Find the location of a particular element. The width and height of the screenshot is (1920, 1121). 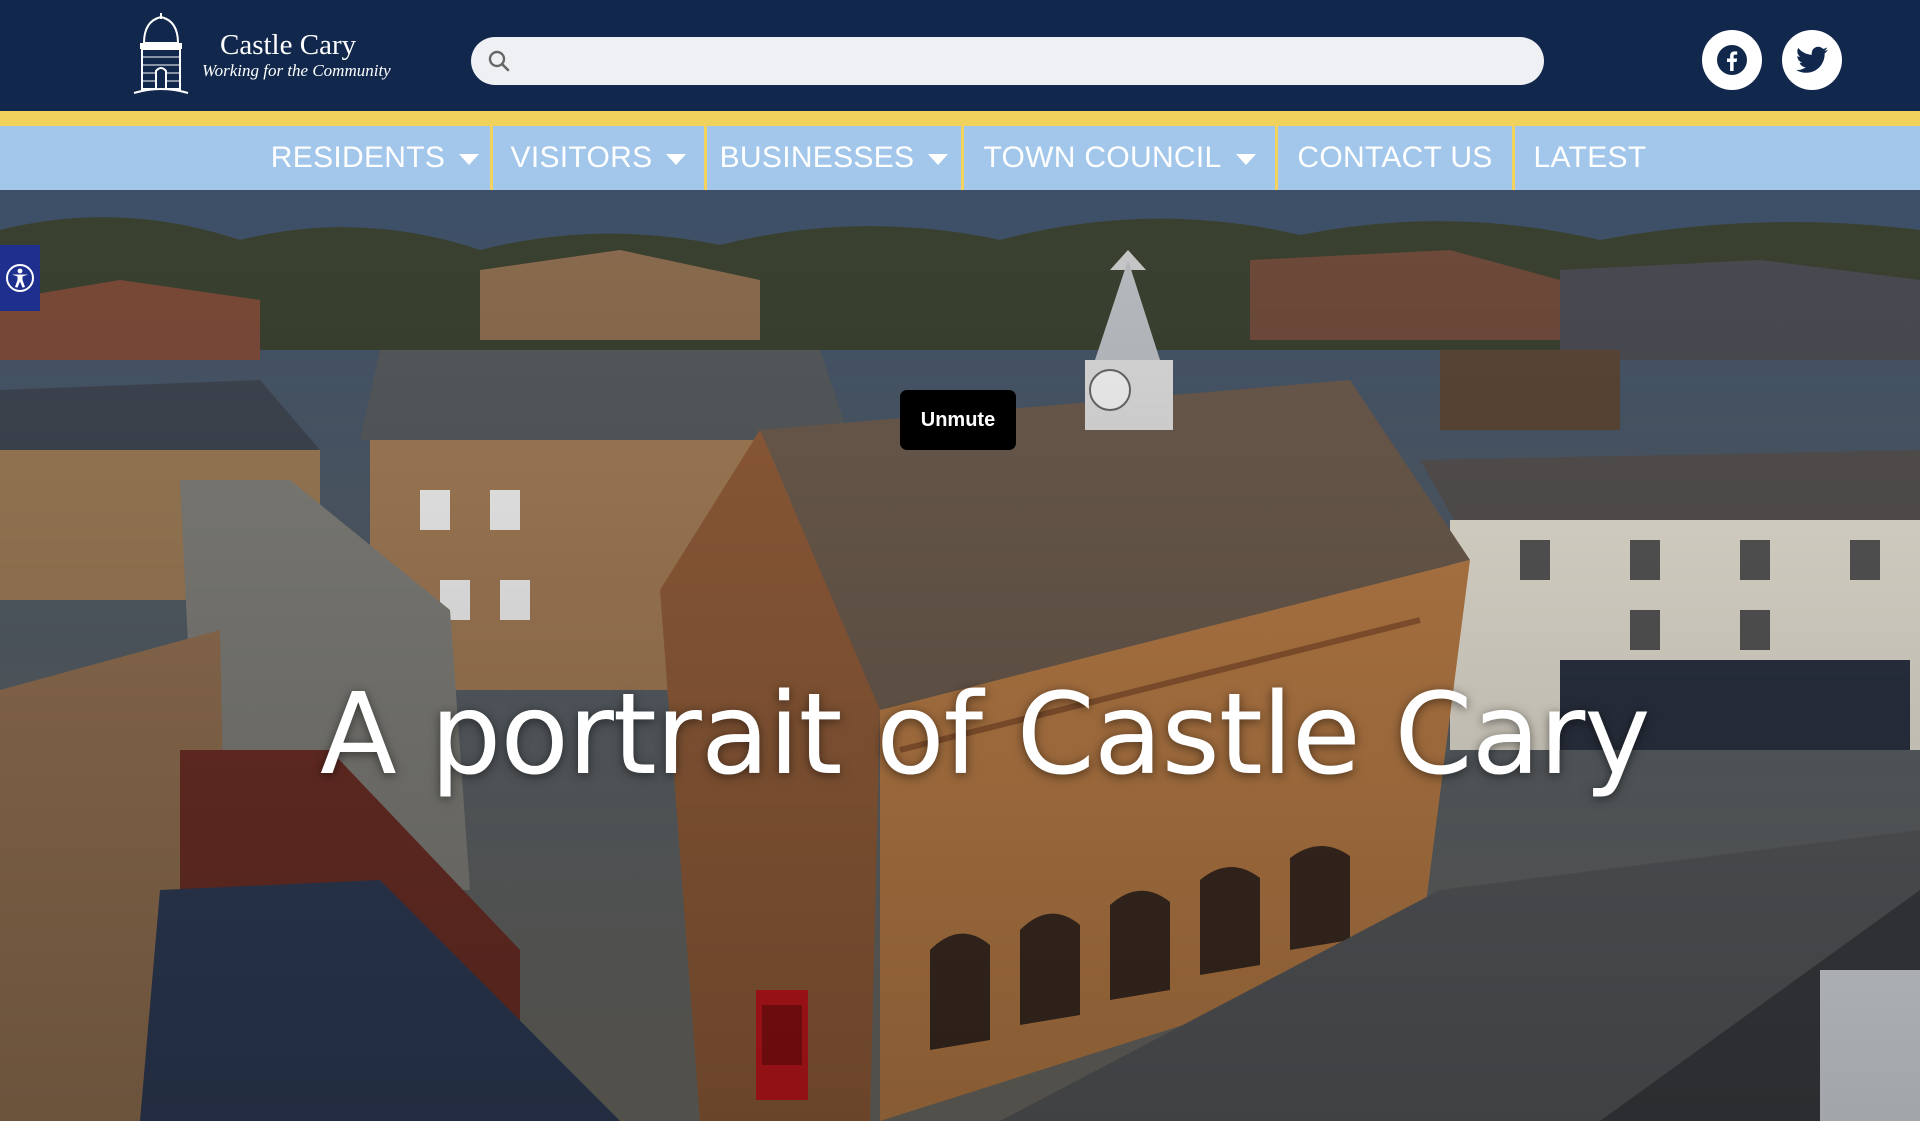

nav-item-latest: LATEST is located at coordinates (1590, 158).